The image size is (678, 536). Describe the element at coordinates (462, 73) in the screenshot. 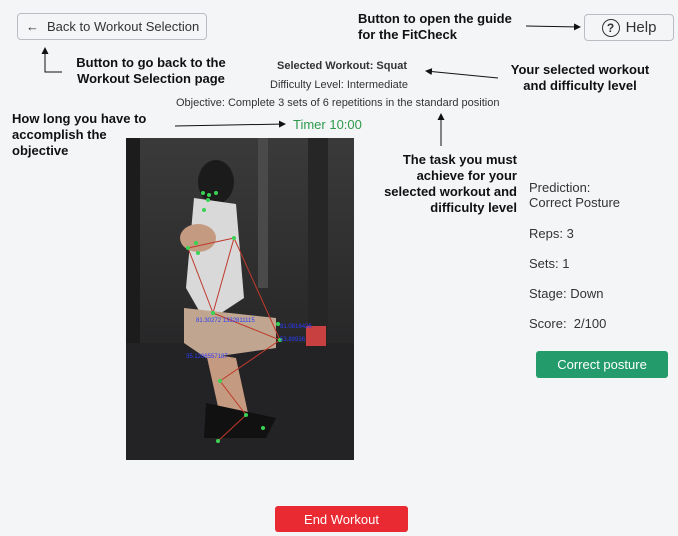

I see `arrow-to-workout` at that location.